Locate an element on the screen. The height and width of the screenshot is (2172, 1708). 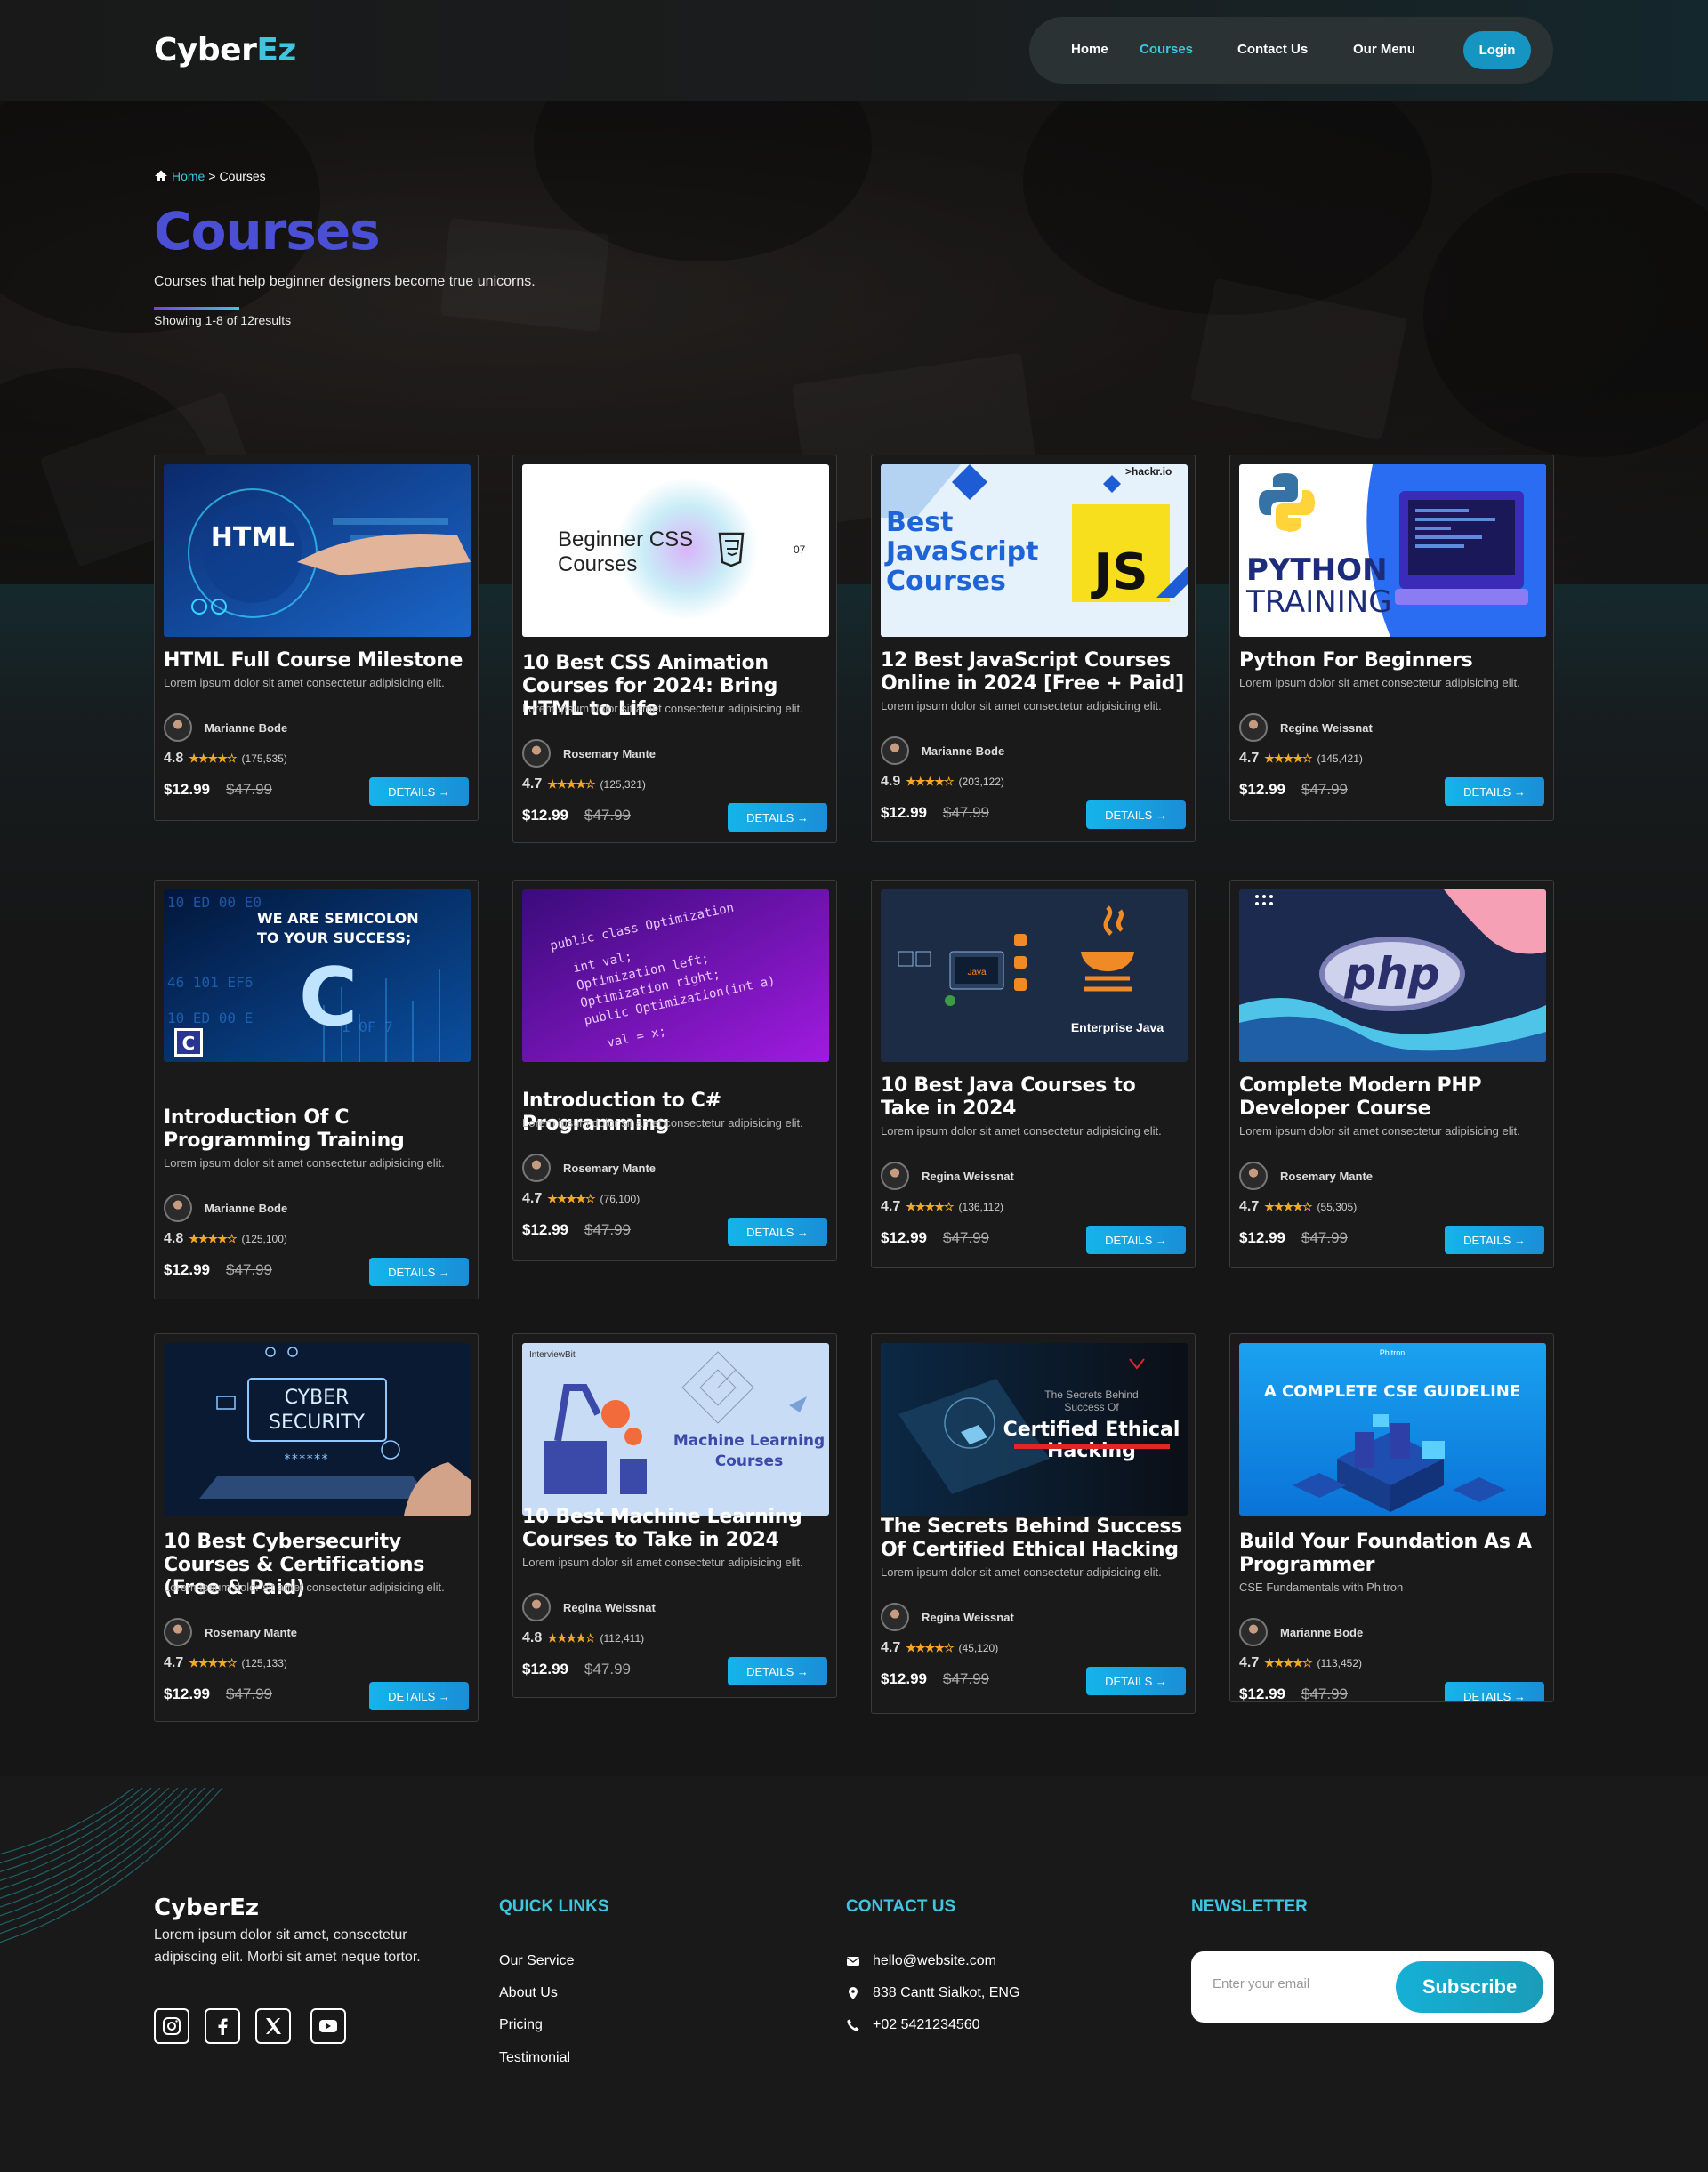
login-button: Login is located at coordinates (1497, 50).